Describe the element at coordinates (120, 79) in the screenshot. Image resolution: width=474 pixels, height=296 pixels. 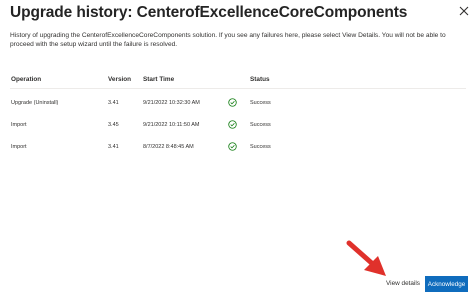
I see `column-header-version: Version` at that location.